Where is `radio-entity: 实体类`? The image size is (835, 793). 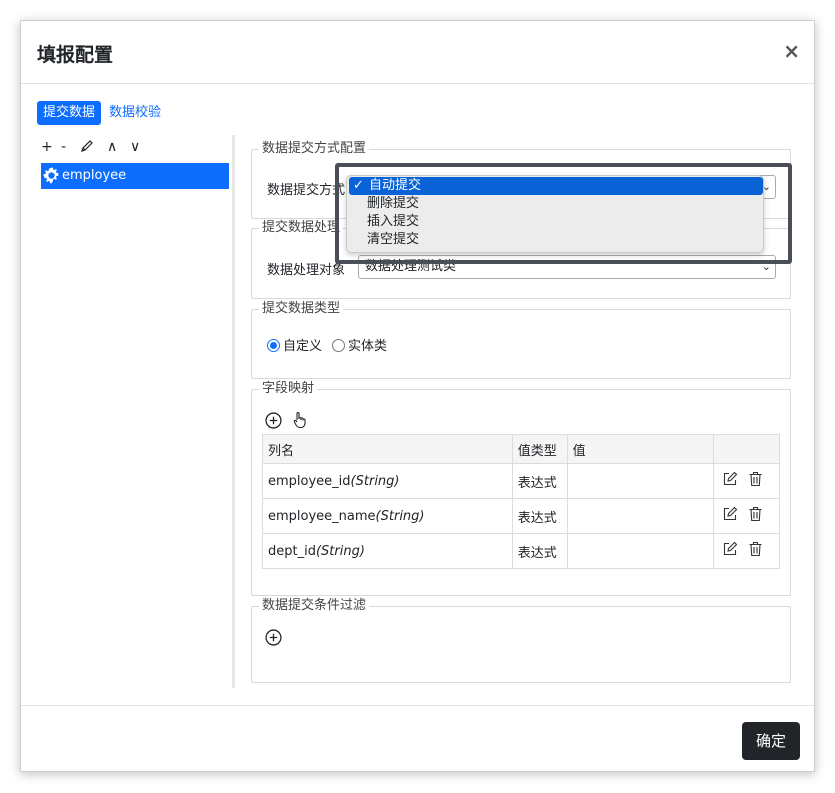 radio-entity: 实体类 is located at coordinates (359, 347).